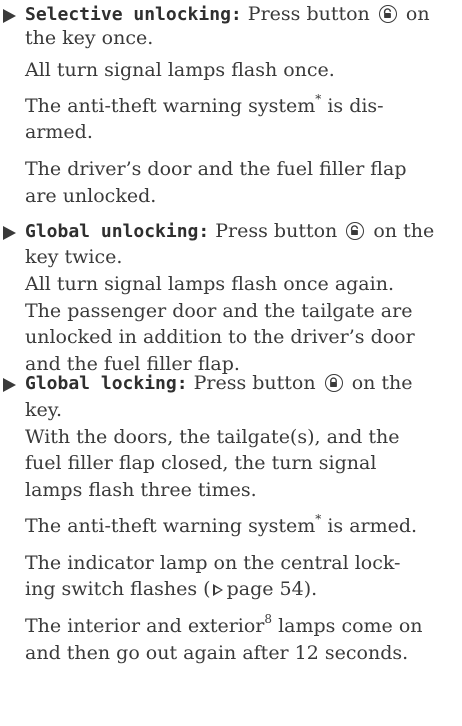  What do you see at coordinates (217, 653) in the screenshot?
I see `result-line: and then go out again after 12 seconds.` at bounding box center [217, 653].